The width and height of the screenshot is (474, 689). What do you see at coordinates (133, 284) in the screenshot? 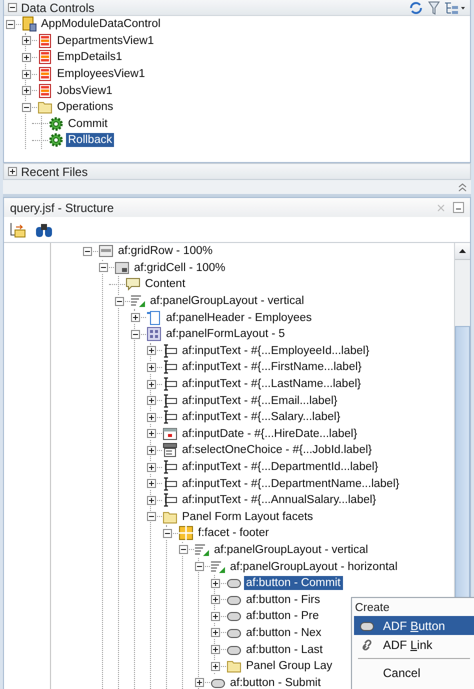
I see `speech-bubble-icon` at bounding box center [133, 284].